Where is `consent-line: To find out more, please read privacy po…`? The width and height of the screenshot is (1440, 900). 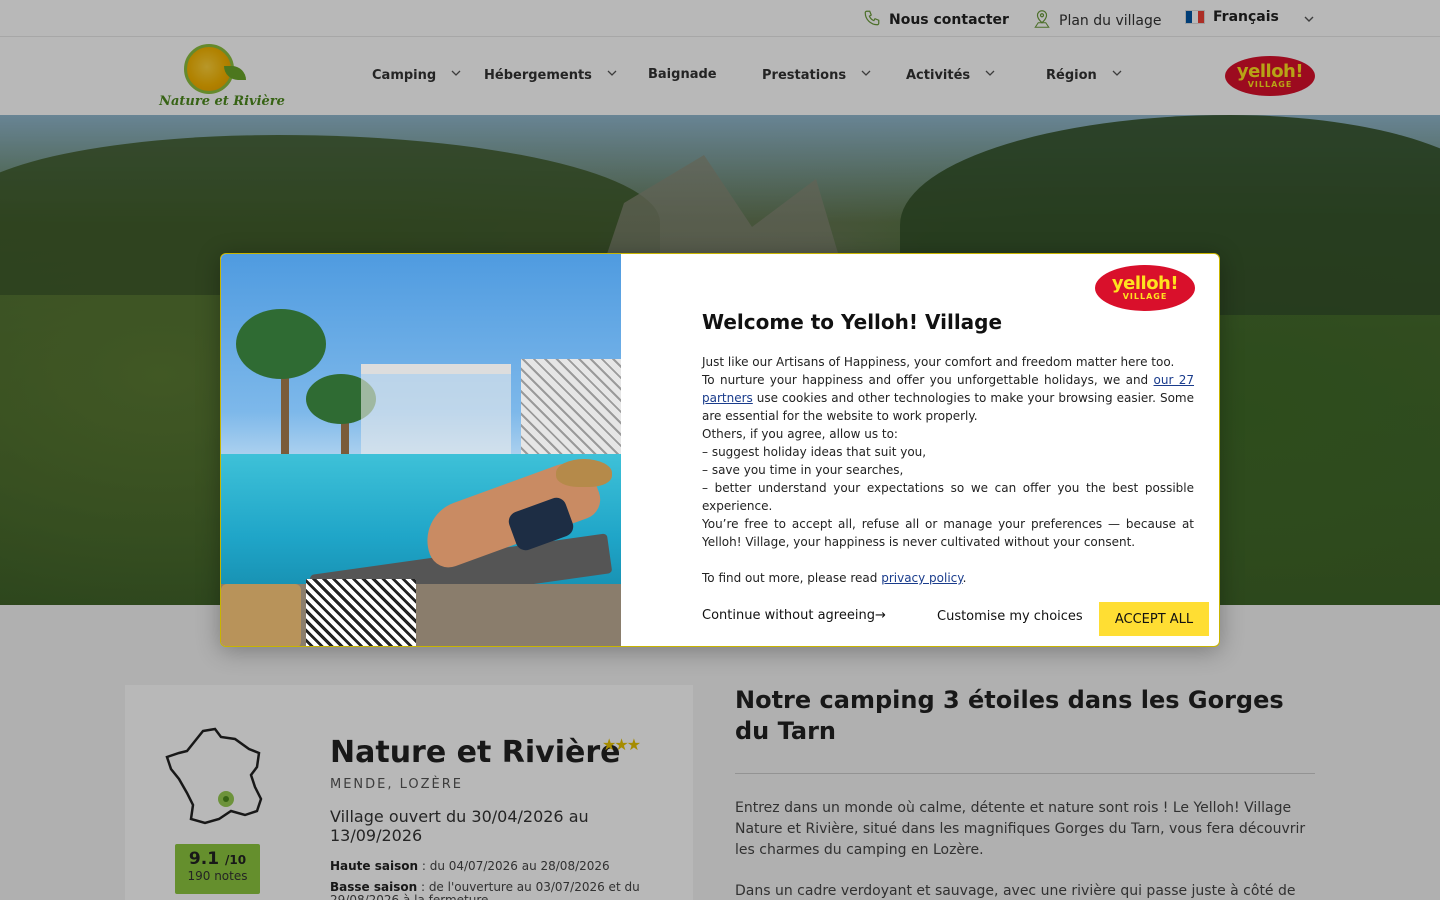 consent-line: To find out more, please read privacy po… is located at coordinates (834, 578).